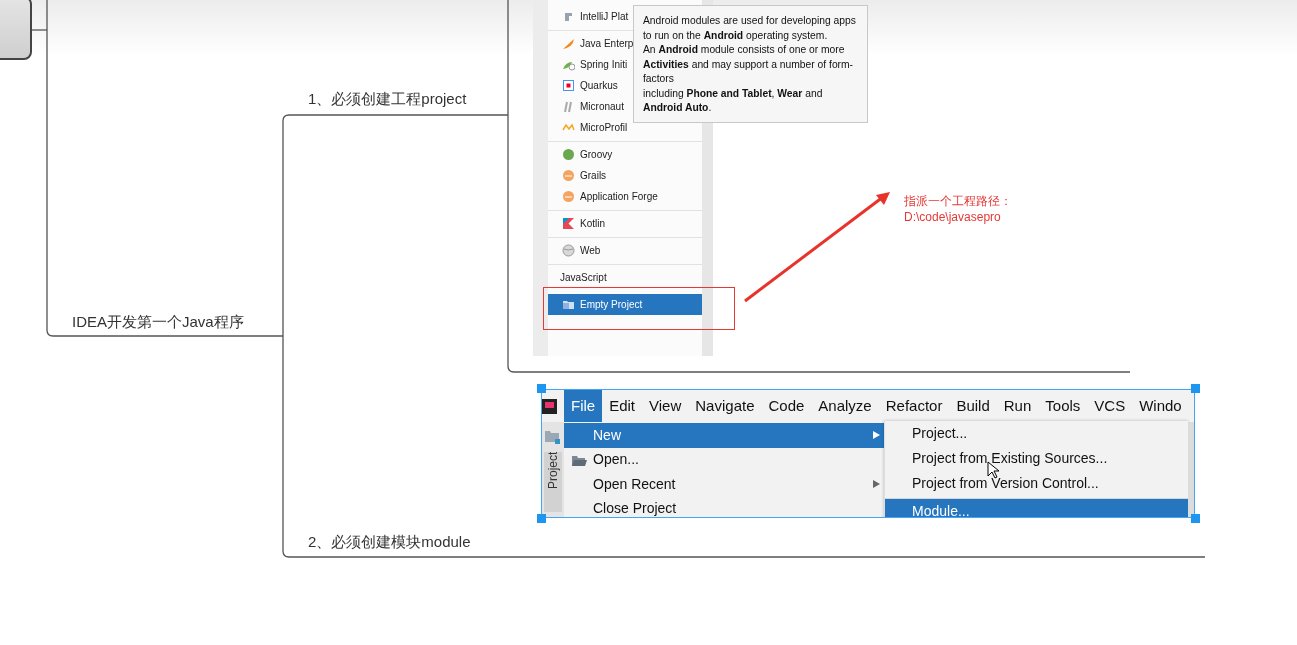 This screenshot has height=645, width=1297. Describe the element at coordinates (973, 406) in the screenshot. I see `menu-item: Build` at that location.